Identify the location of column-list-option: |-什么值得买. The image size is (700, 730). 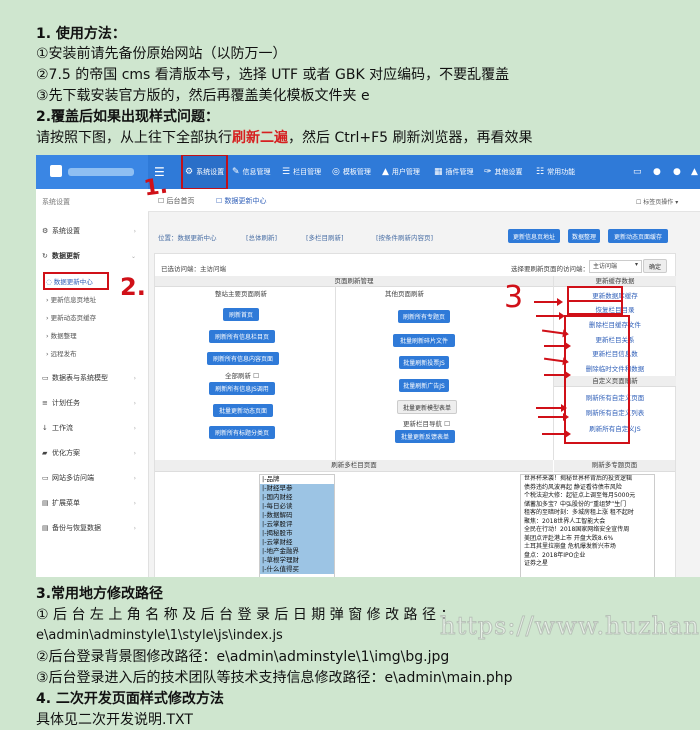
(297, 569).